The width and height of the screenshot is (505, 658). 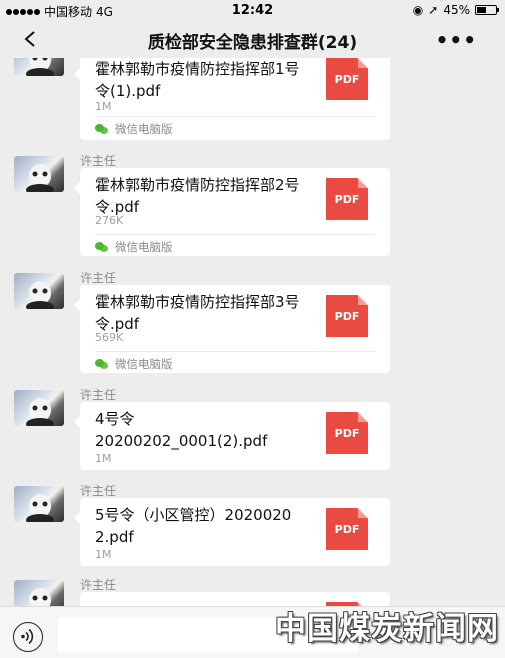 What do you see at coordinates (387, 629) in the screenshot?
I see `site-watermark: 中国煤炭新闻网` at bounding box center [387, 629].